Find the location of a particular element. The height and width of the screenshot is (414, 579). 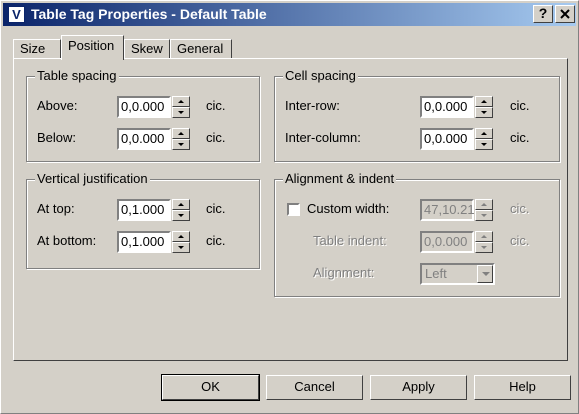

inter-column-spinner is located at coordinates (484, 139).